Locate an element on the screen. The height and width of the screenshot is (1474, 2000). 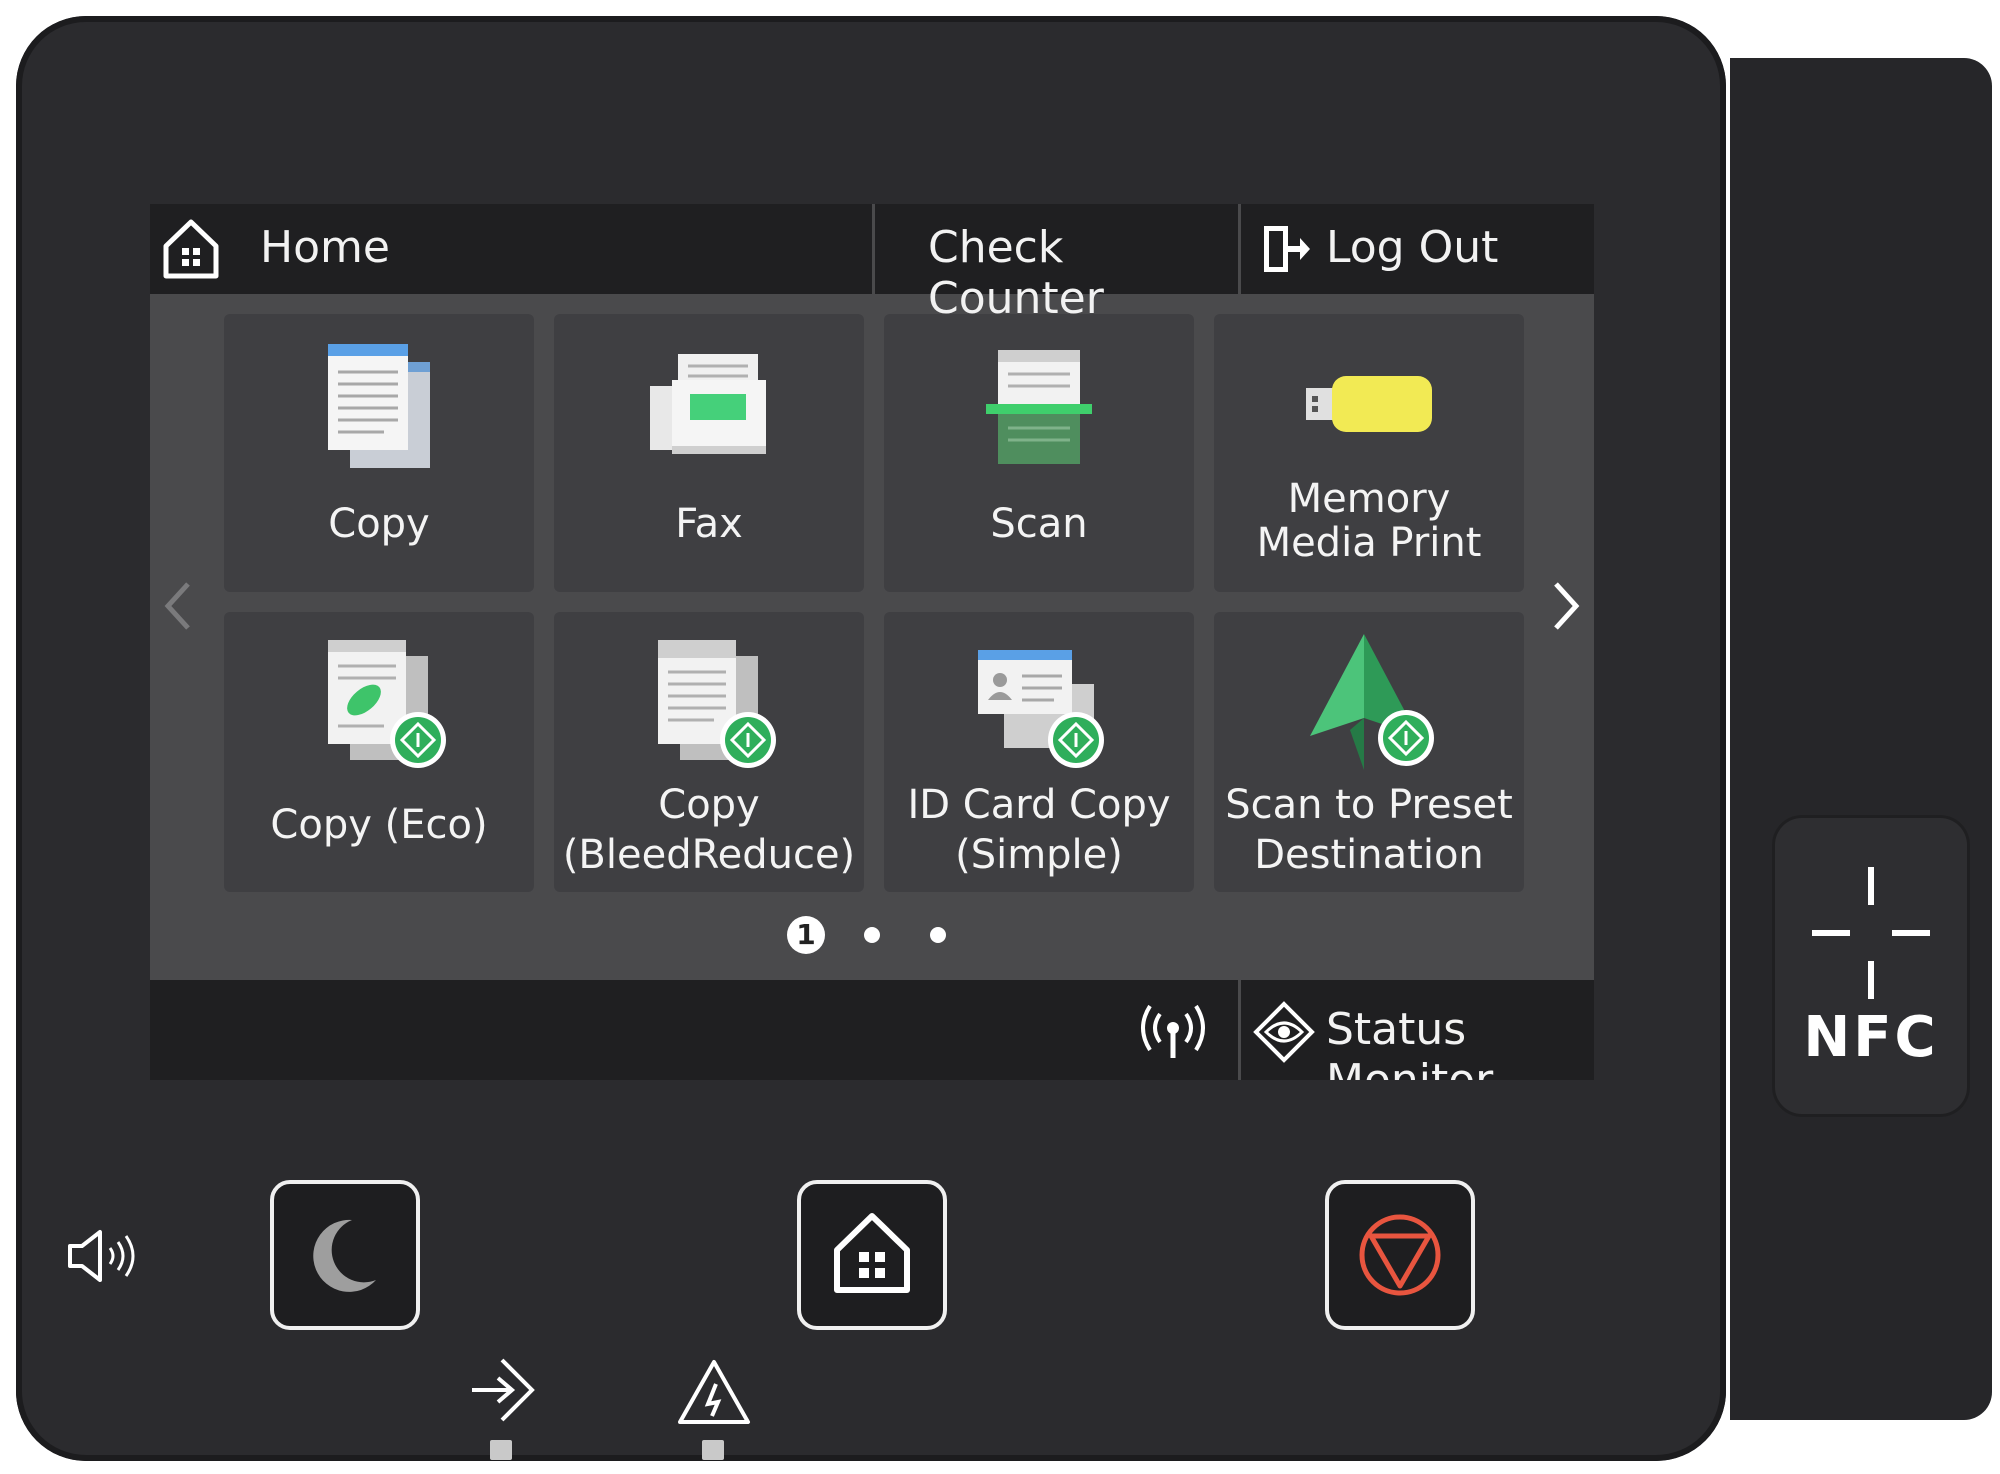
tile-label-line1: ID Card Copy is located at coordinates (1039, 805).